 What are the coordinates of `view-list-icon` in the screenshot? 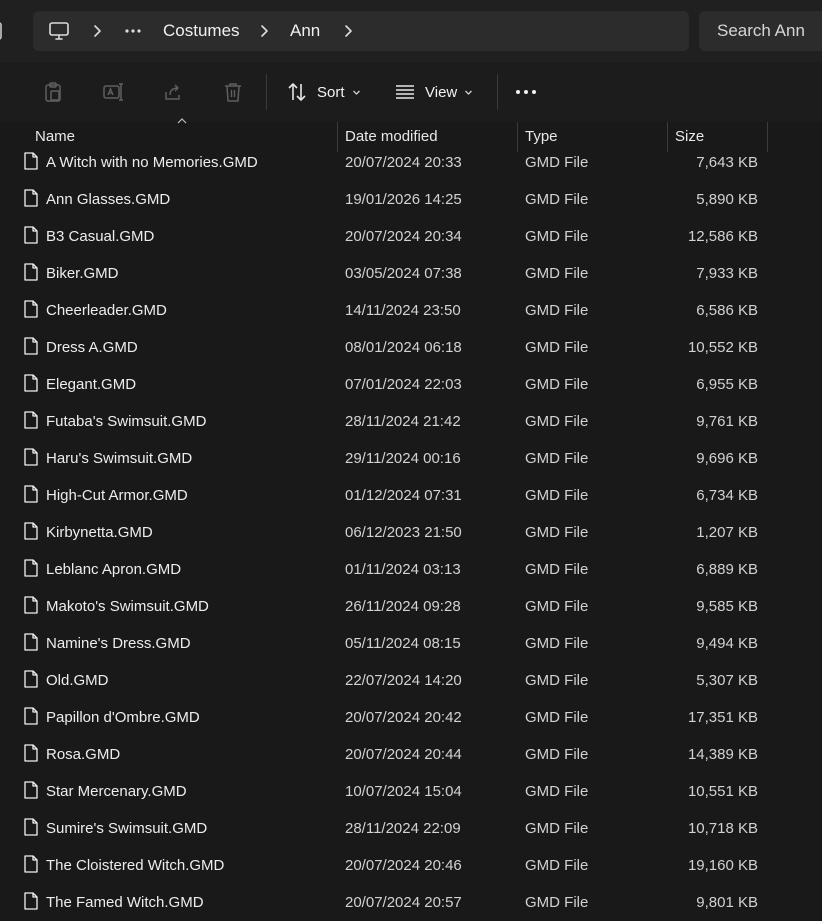 It's located at (405, 92).